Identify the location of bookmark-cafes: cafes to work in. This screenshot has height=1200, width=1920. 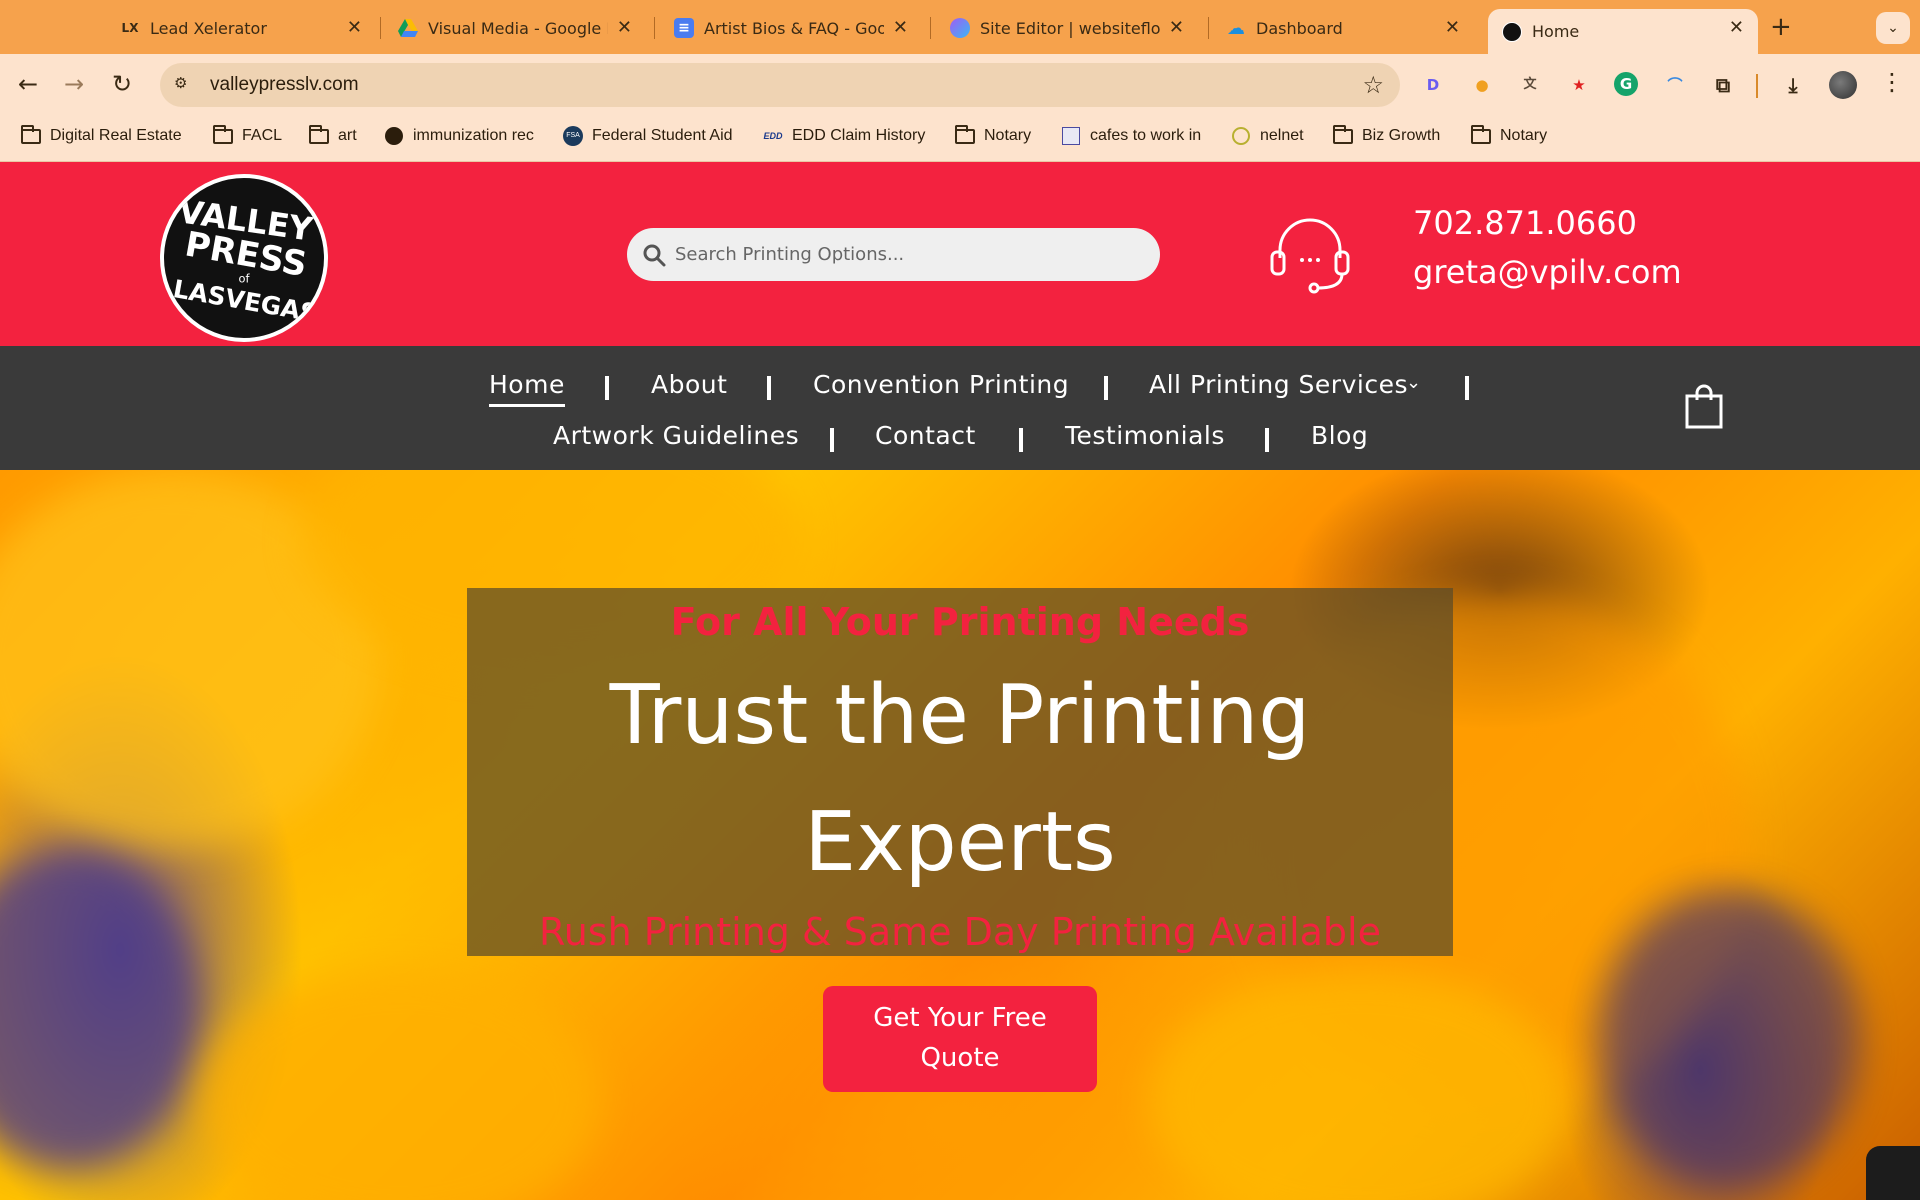
(1130, 136).